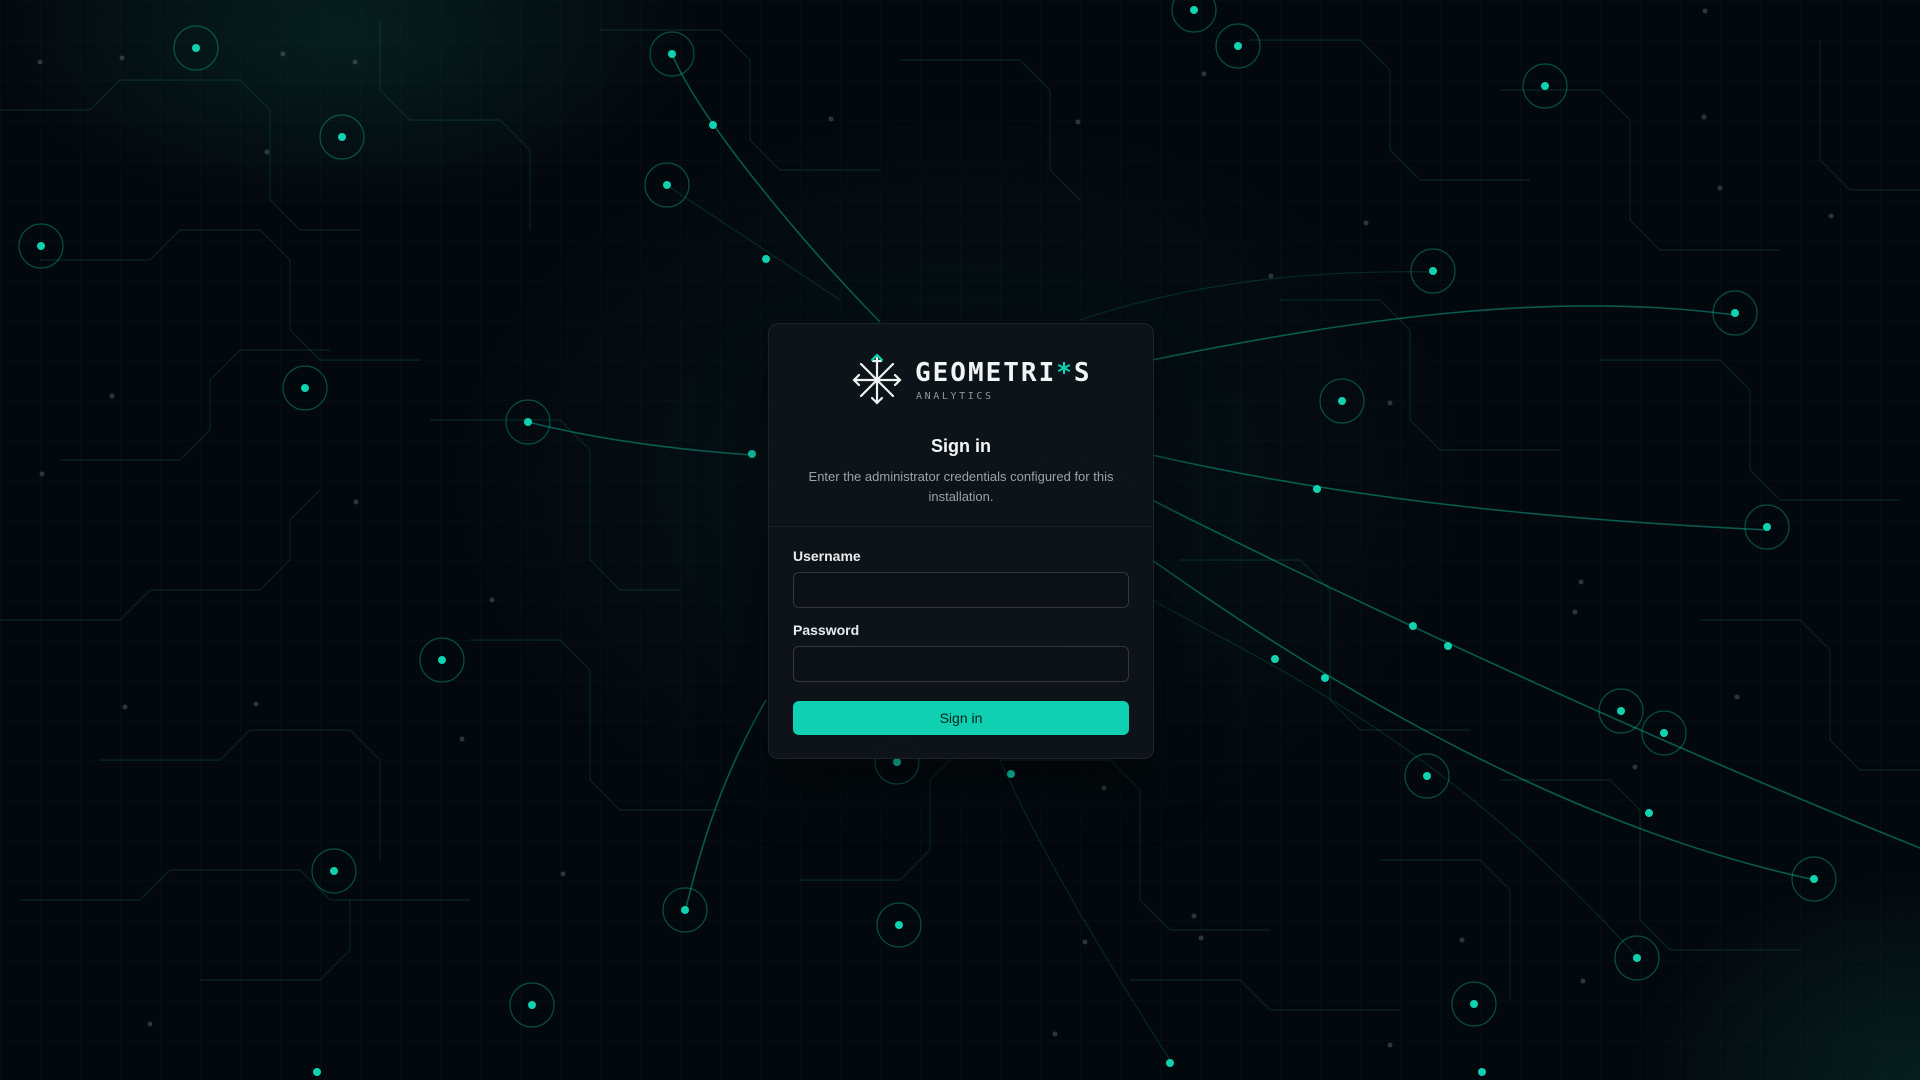  I want to click on brand-name: GEOMETRI*S, so click(1003, 373).